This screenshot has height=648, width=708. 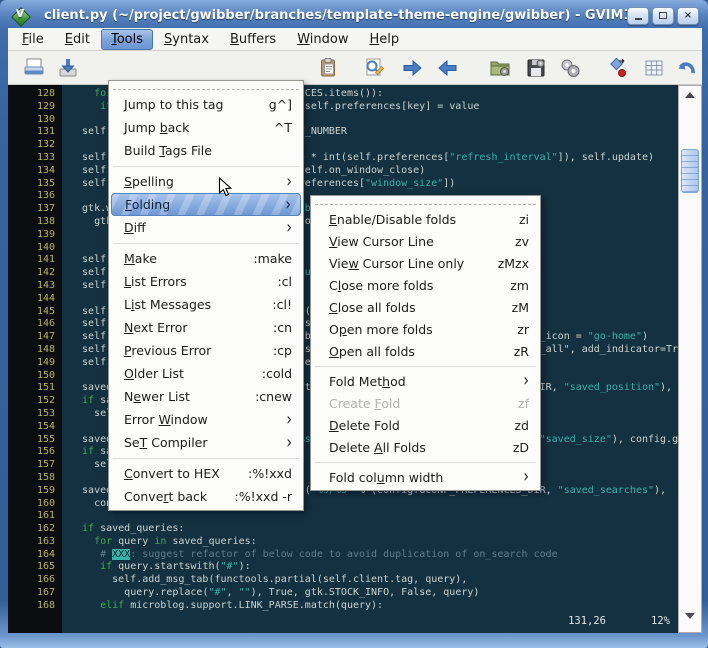 What do you see at coordinates (206, 442) in the screenshot?
I see `tools-menu-item-set-compiler: SeT Compiler ›` at bounding box center [206, 442].